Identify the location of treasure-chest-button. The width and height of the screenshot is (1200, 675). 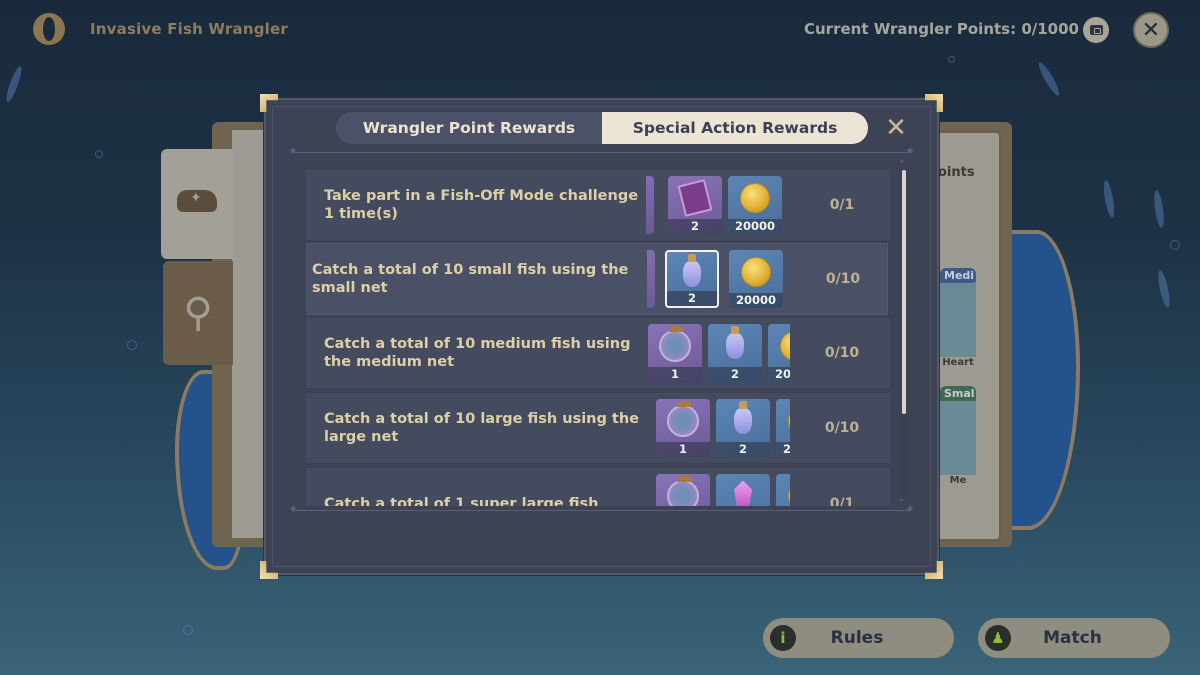
(1096, 30).